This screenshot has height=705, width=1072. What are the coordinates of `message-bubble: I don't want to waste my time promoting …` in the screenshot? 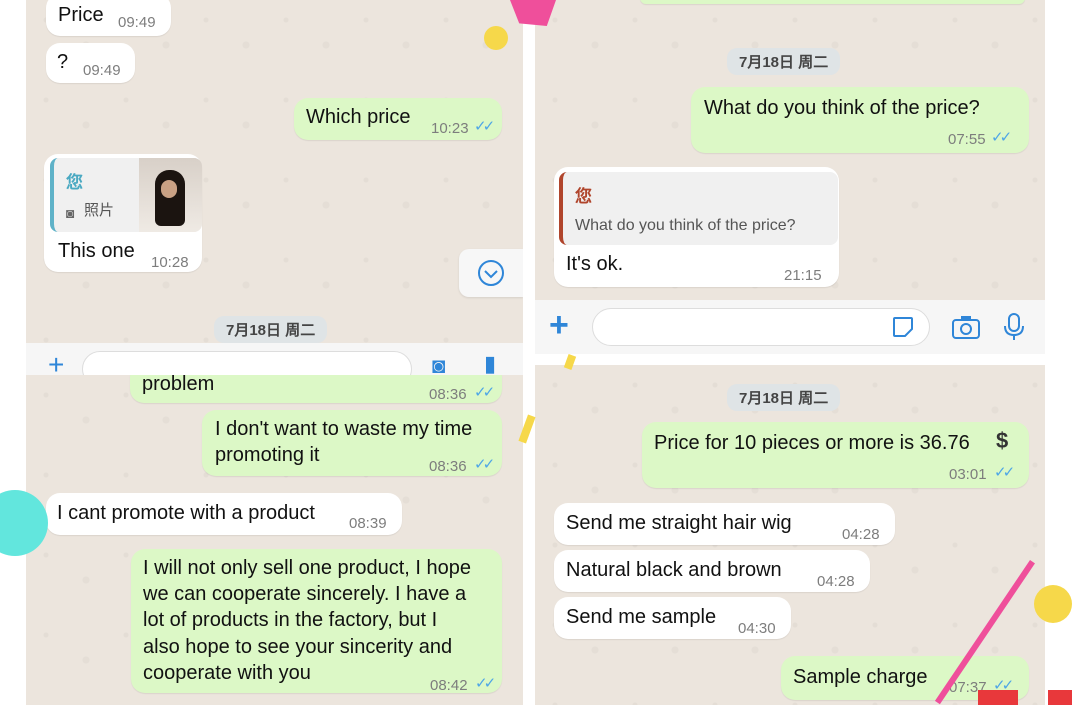 It's located at (352, 443).